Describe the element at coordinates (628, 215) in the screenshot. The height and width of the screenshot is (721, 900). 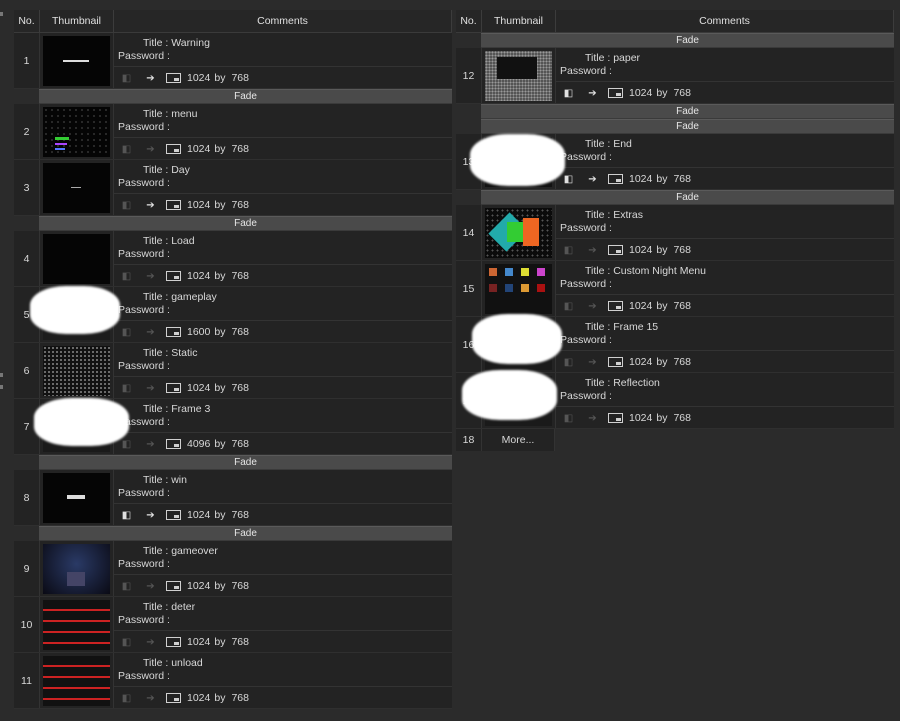
I see `frame-title: Extras` at that location.